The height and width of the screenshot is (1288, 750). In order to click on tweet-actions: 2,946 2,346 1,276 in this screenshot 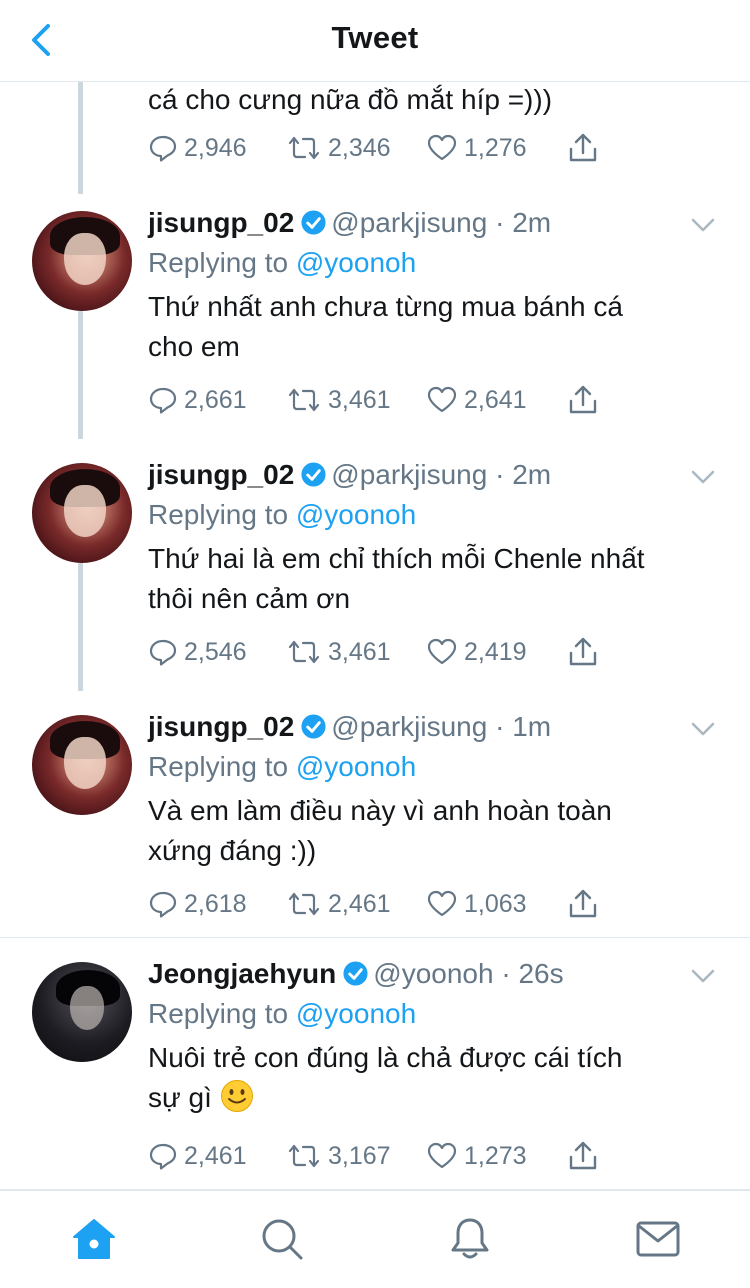, I will do `click(383, 148)`.